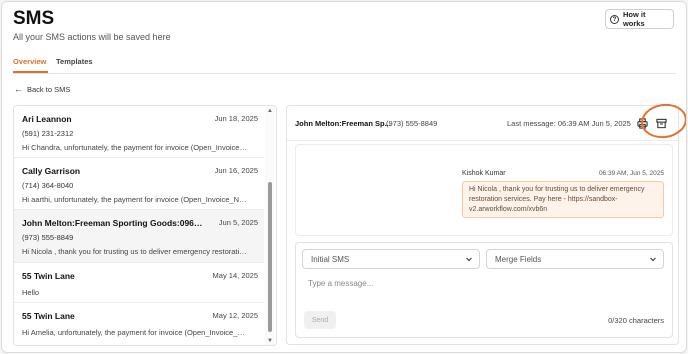 The width and height of the screenshot is (688, 354). Describe the element at coordinates (236, 170) in the screenshot. I see `conversation-date: Jun 16, 2025` at that location.